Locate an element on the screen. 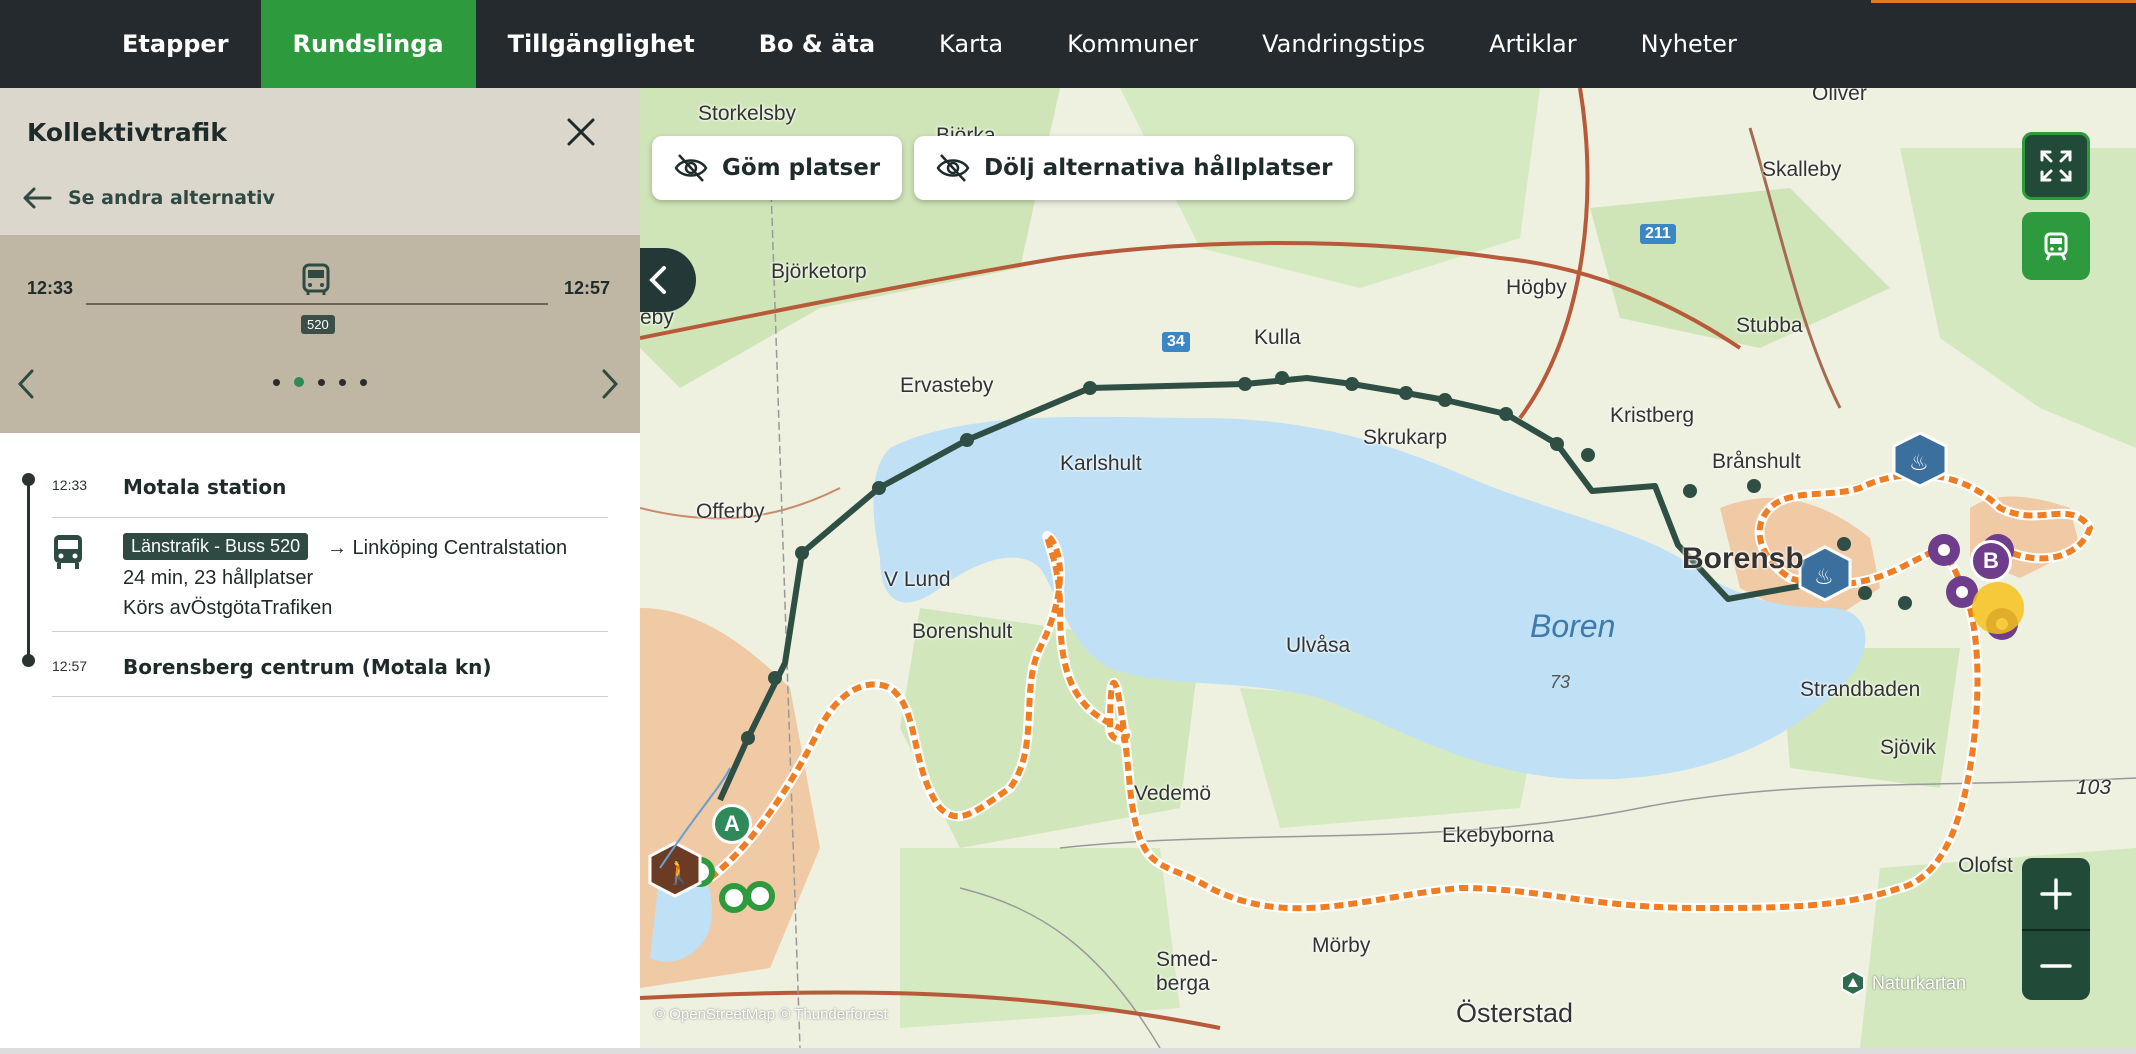 Image resolution: width=2136 pixels, height=1054 pixels. trip-start-time: 12:33 is located at coordinates (50, 288).